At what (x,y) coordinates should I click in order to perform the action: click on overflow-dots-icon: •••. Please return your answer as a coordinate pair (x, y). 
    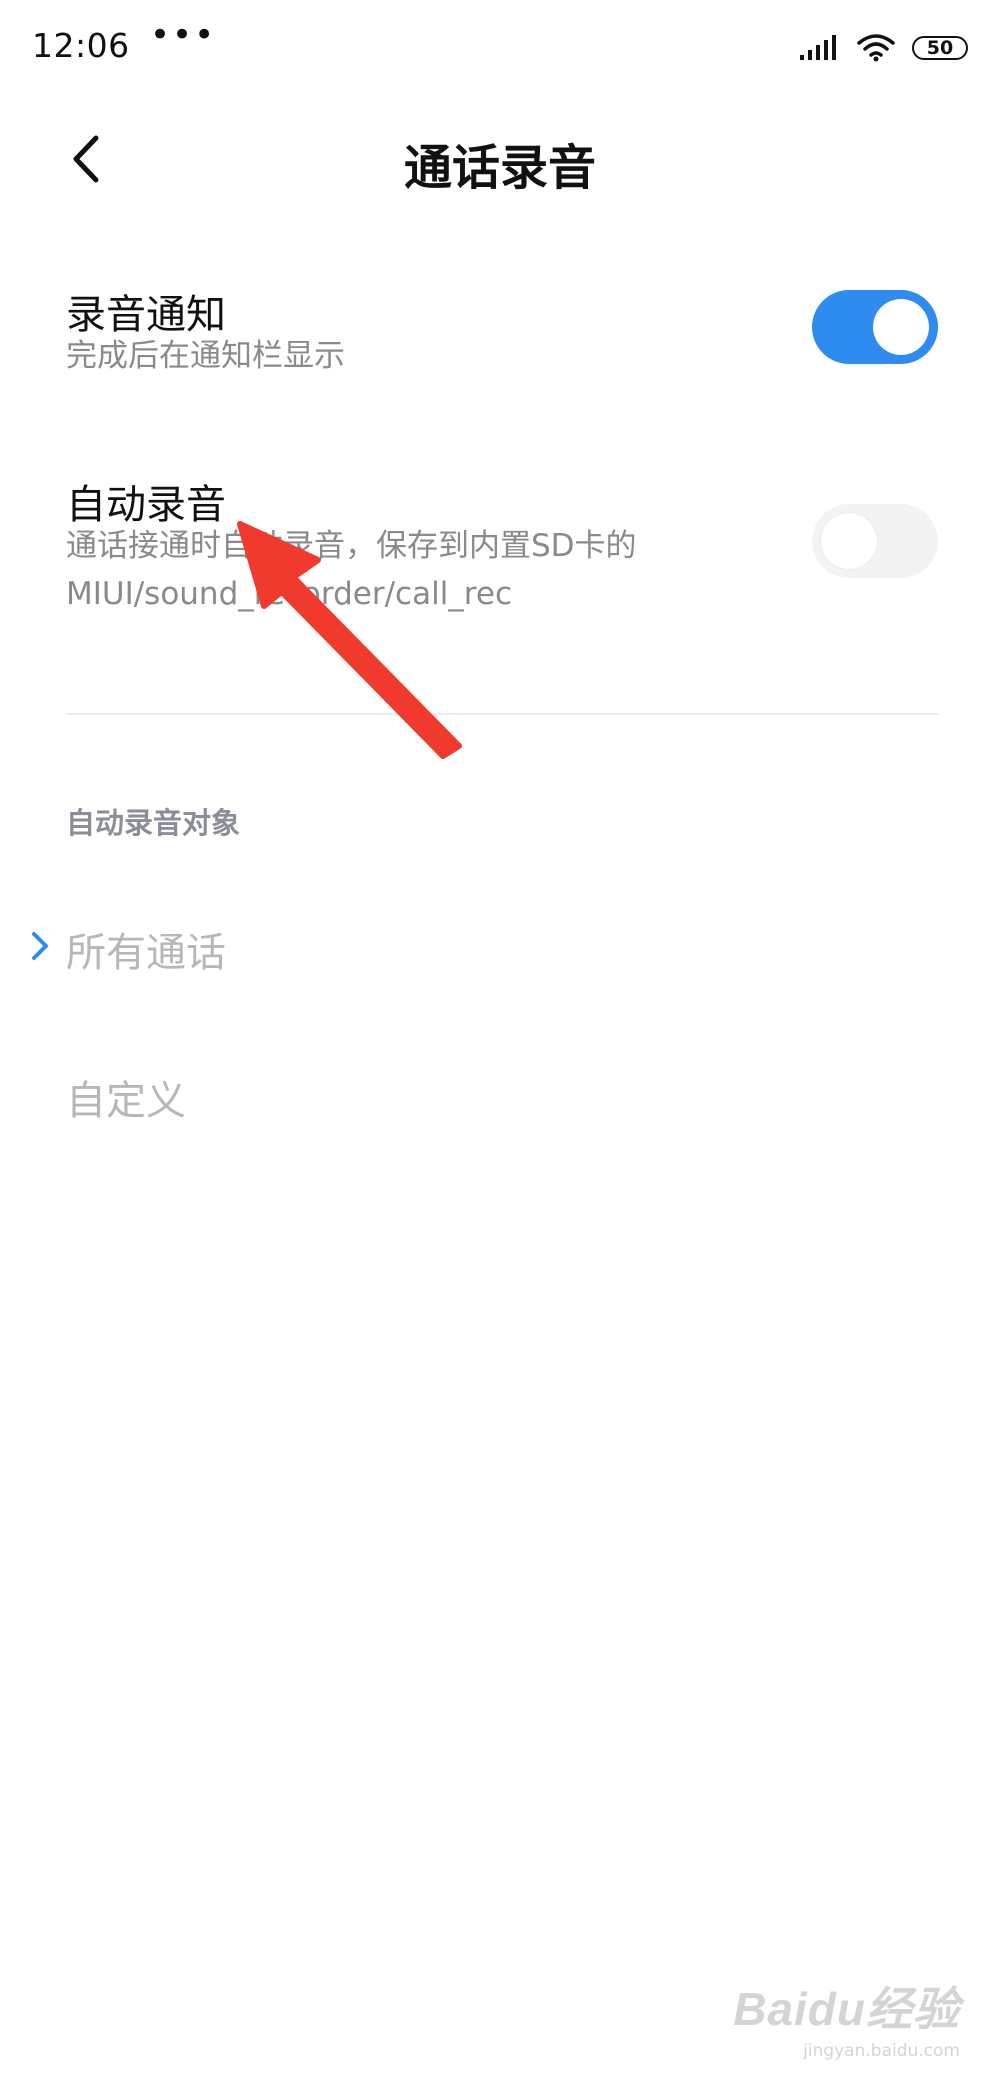
    Looking at the image, I should click on (183, 35).